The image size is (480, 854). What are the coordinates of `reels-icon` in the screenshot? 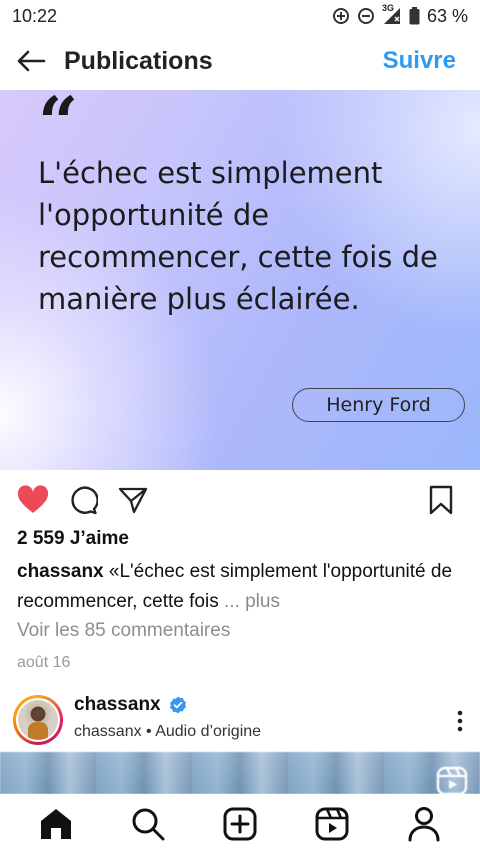 It's located at (452, 780).